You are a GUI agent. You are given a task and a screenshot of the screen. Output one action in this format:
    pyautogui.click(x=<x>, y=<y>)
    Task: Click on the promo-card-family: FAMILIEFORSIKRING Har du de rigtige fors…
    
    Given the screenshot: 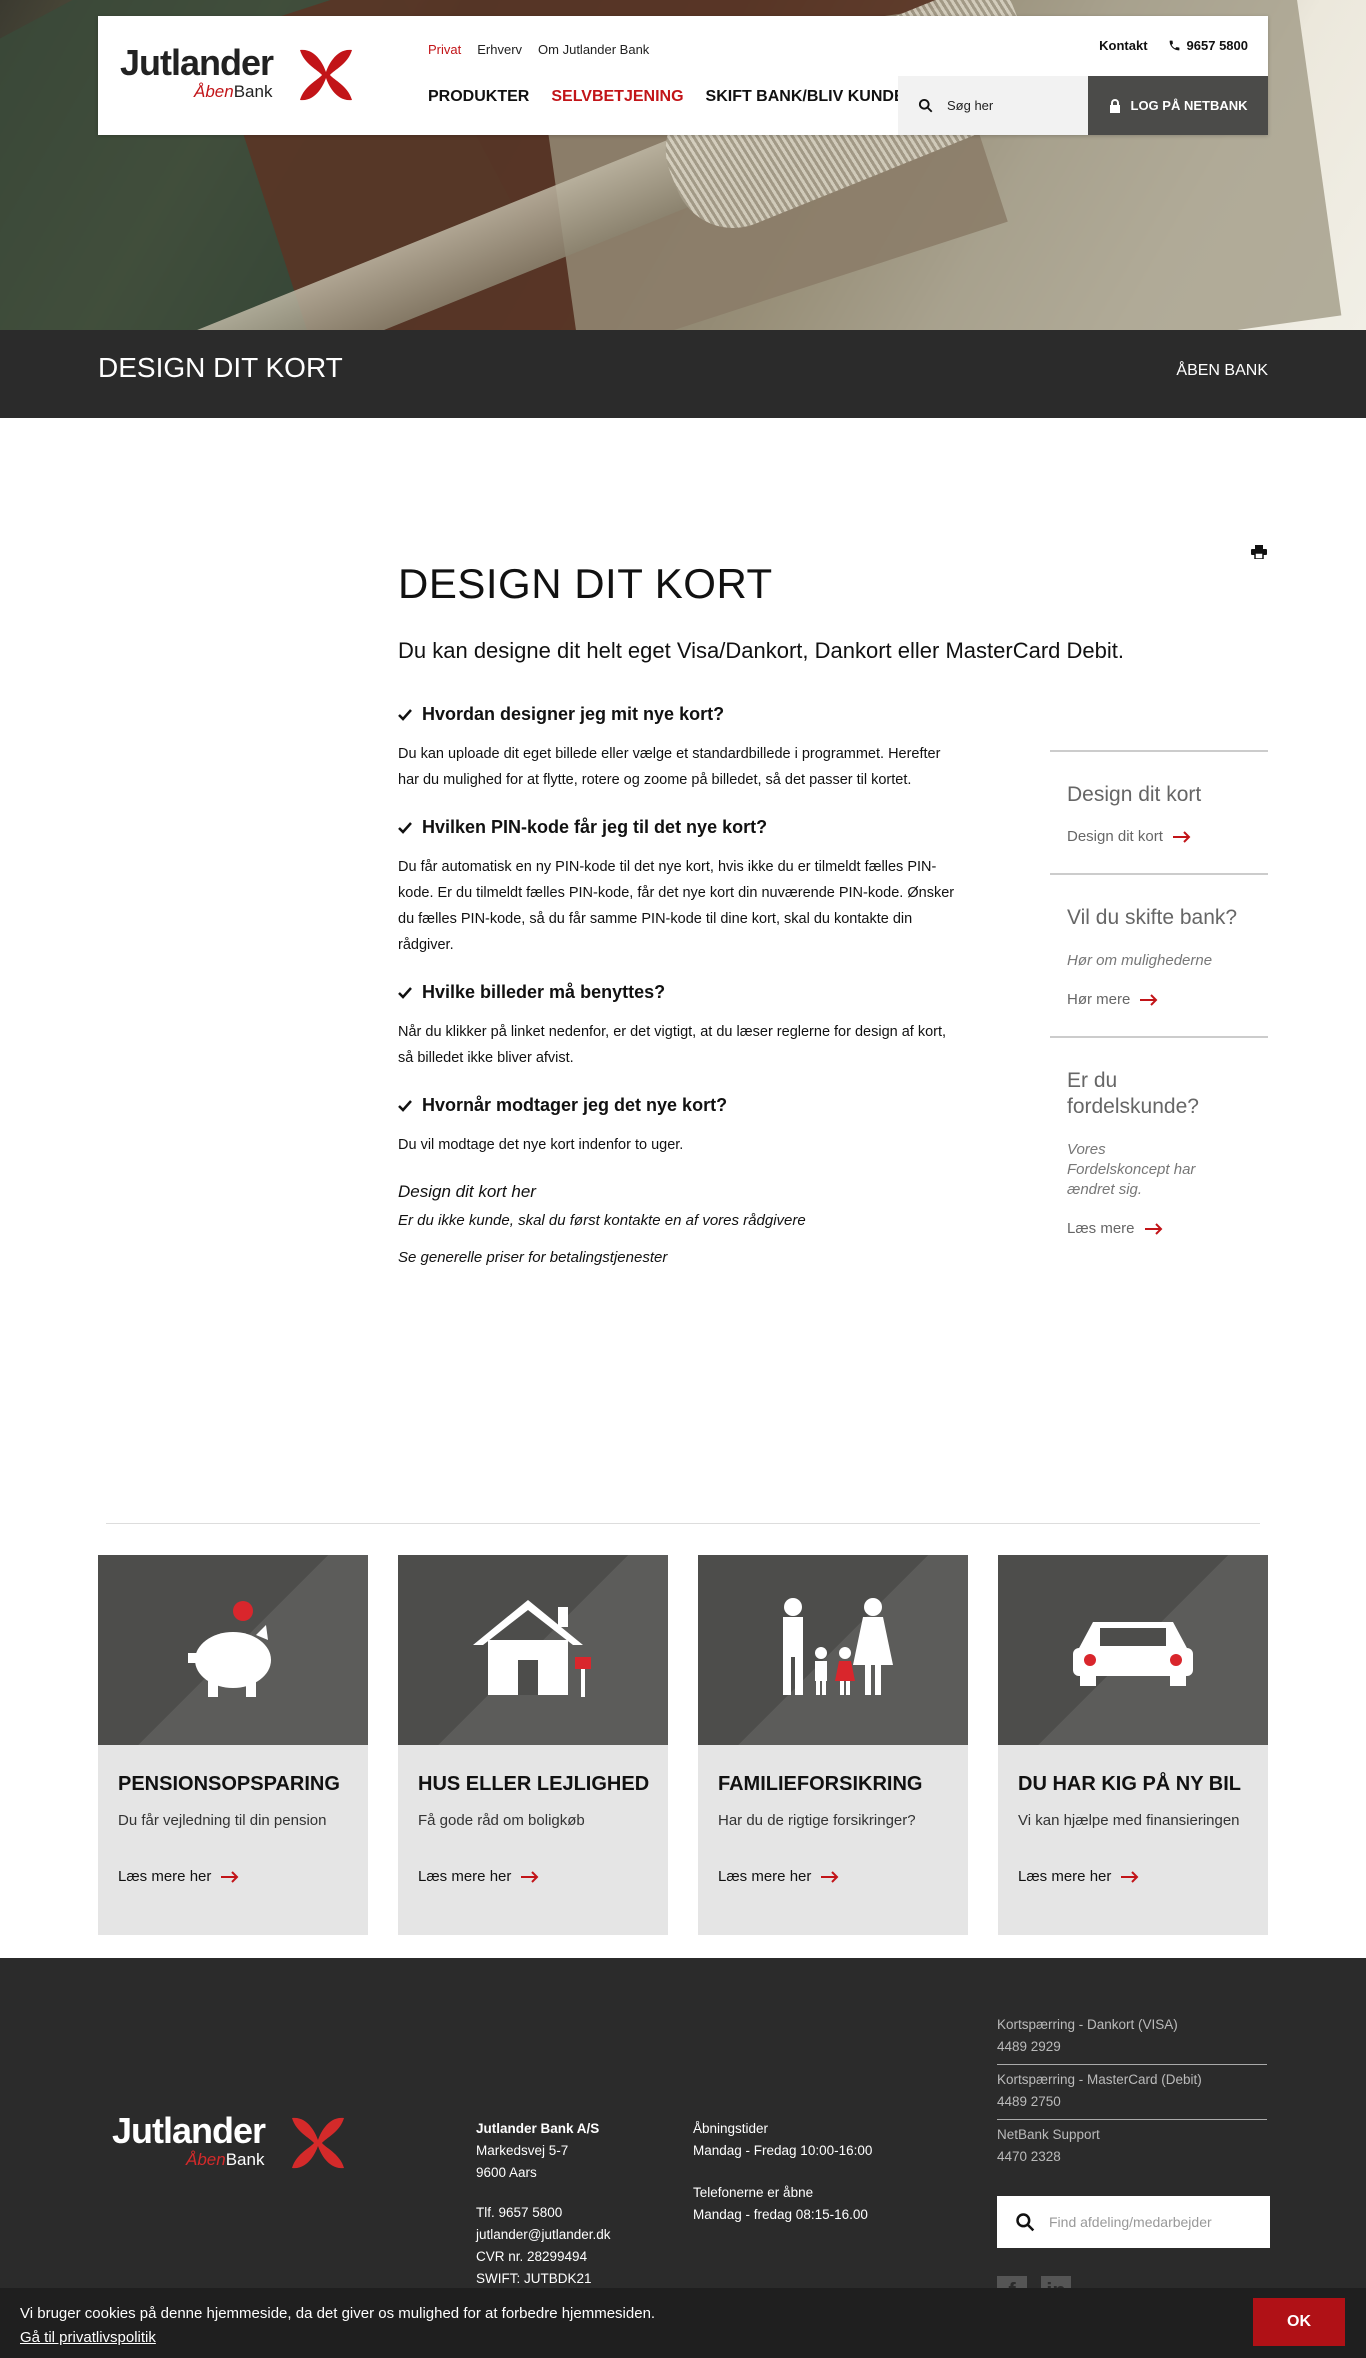 What is the action you would take?
    pyautogui.click(x=833, y=1745)
    